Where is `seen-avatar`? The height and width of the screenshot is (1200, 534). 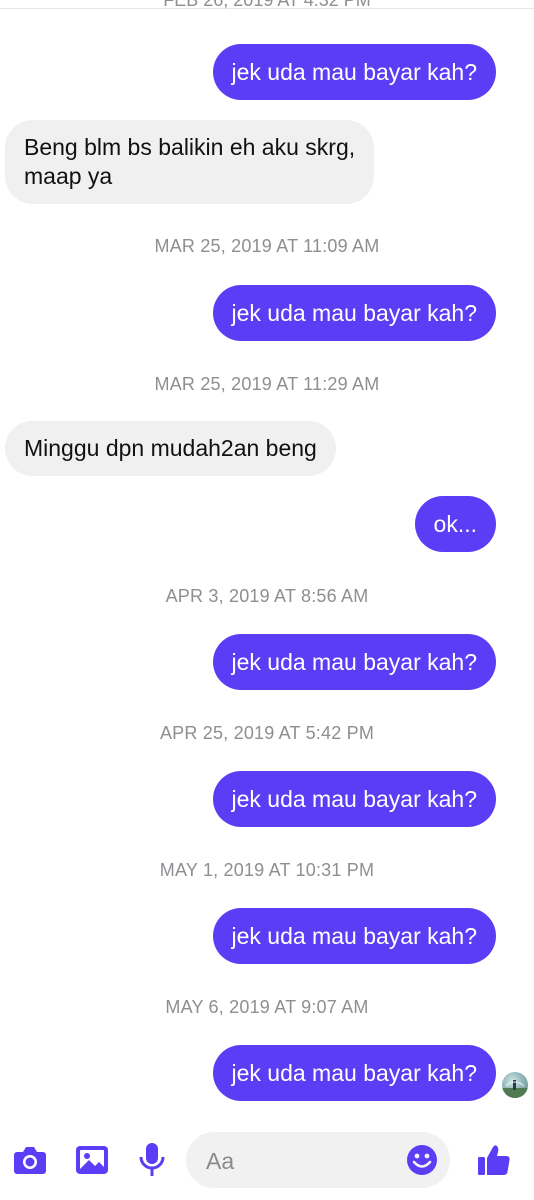 seen-avatar is located at coordinates (515, 1085).